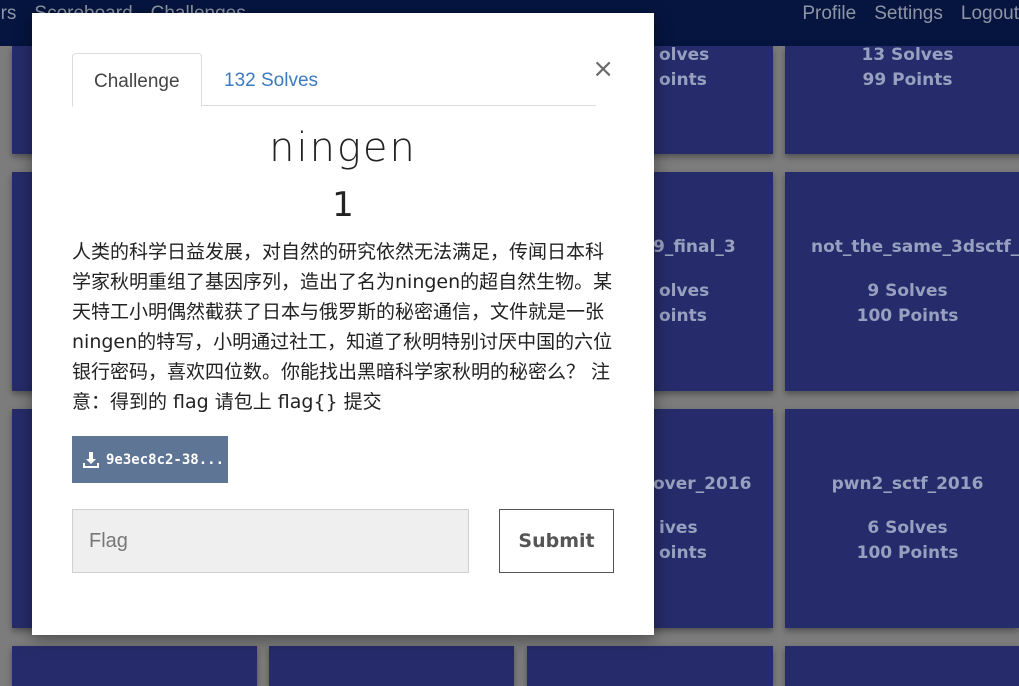 This screenshot has width=1019, height=686. I want to click on modal-tabs: Challenge 132 Solves, so click(334, 80).